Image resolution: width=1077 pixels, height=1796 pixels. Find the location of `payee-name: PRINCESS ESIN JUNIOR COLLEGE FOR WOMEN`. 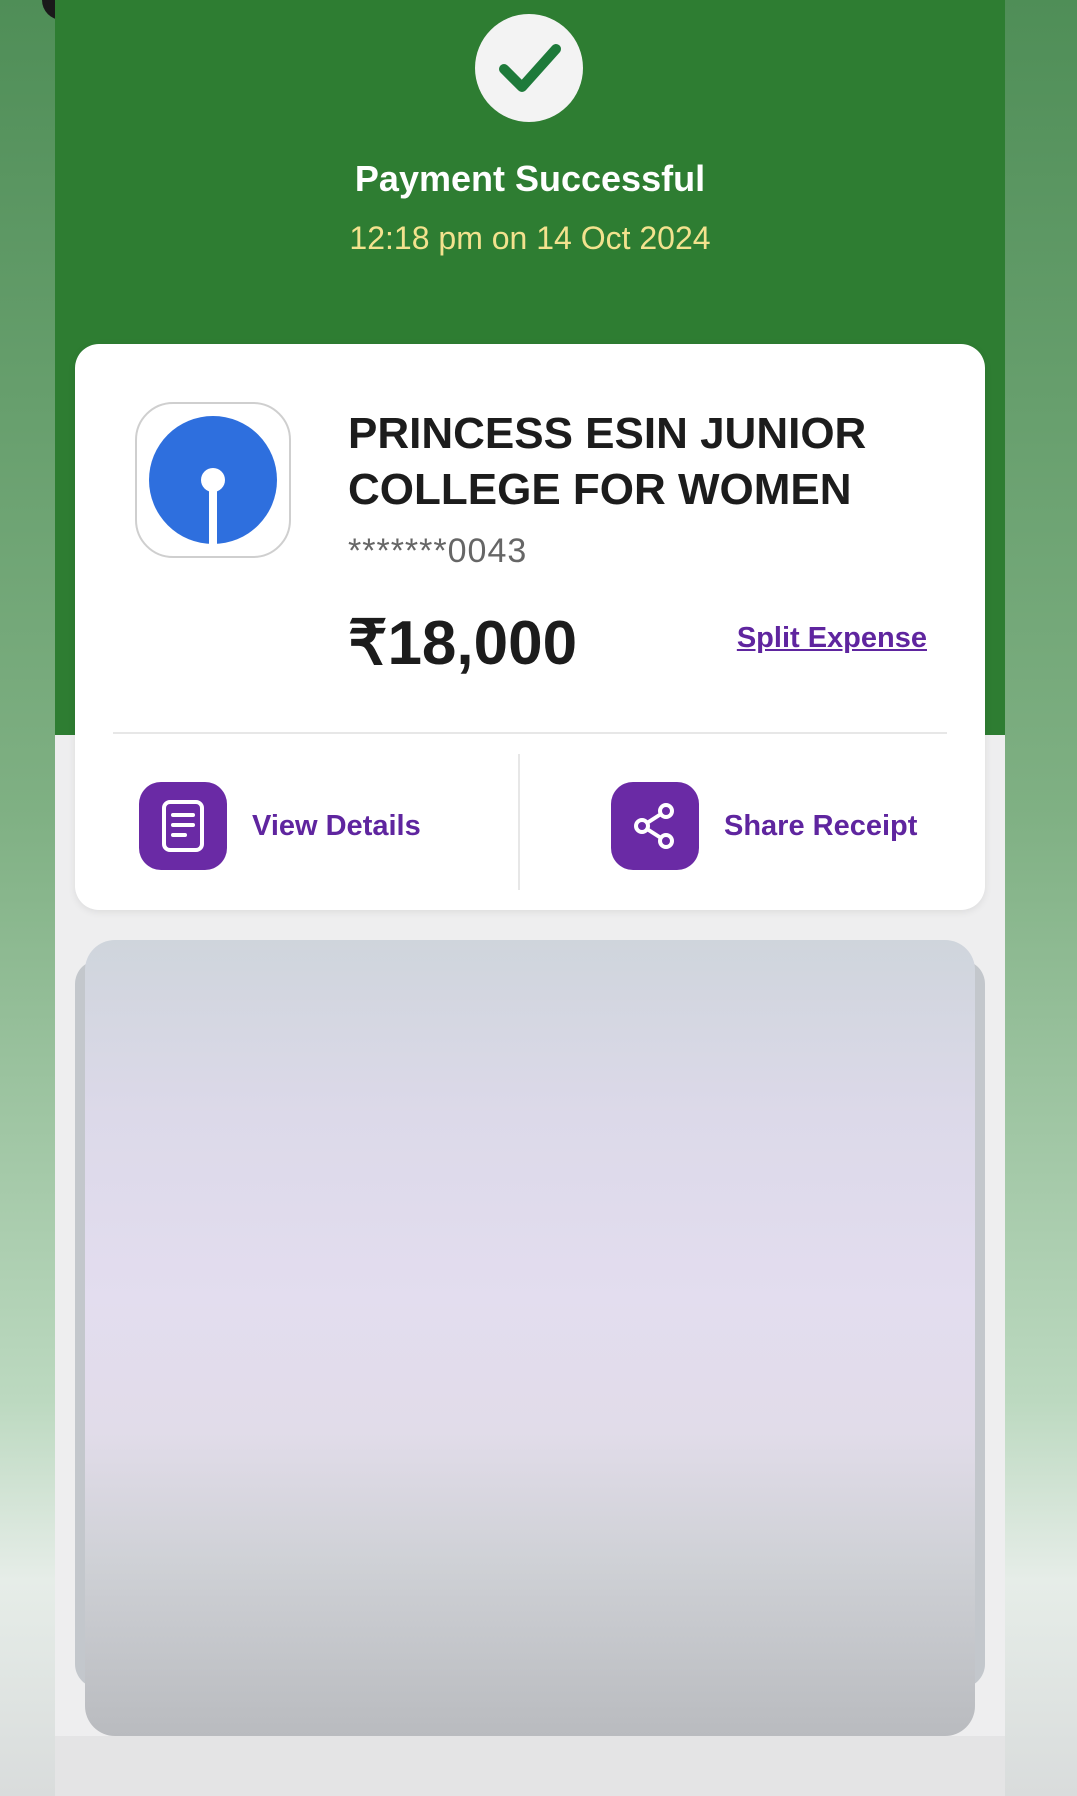

payee-name: PRINCESS ESIN JUNIOR COLLEGE FOR WOMEN is located at coordinates (607, 461).